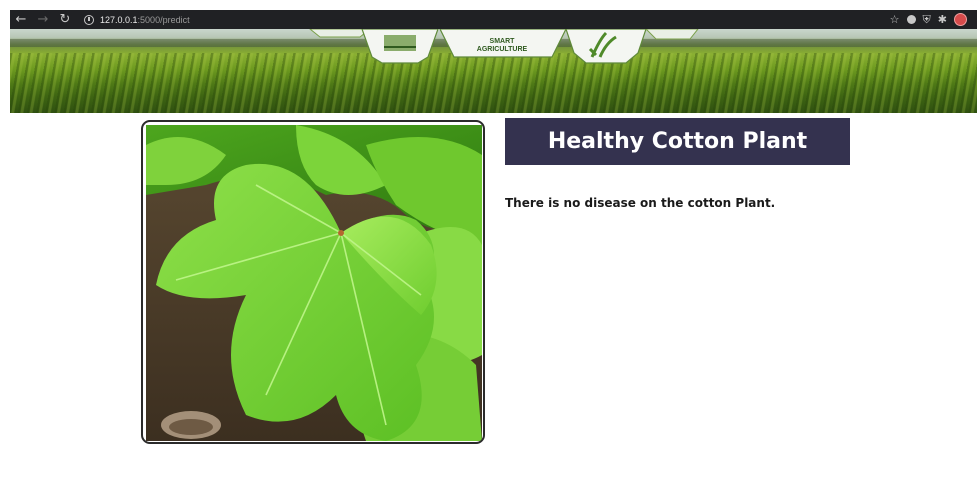 The image size is (977, 481). I want to click on site-info-icon, so click(89, 19).